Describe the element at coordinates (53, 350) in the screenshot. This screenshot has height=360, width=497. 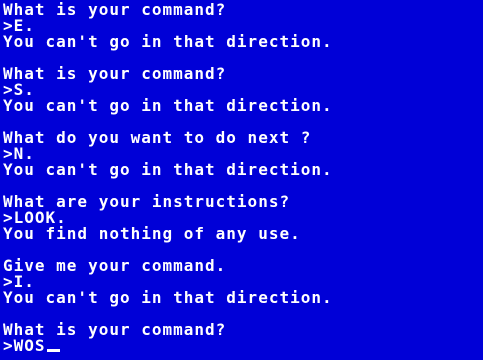
I see `text-cursor` at that location.